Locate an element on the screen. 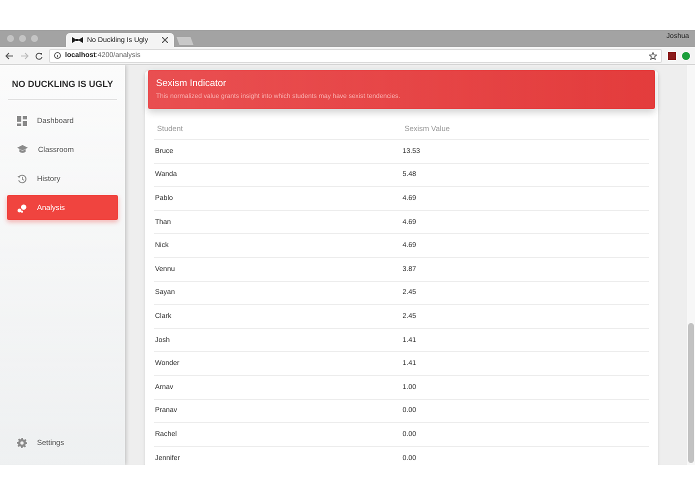 This screenshot has height=494, width=695. dashboard-icon is located at coordinates (22, 121).